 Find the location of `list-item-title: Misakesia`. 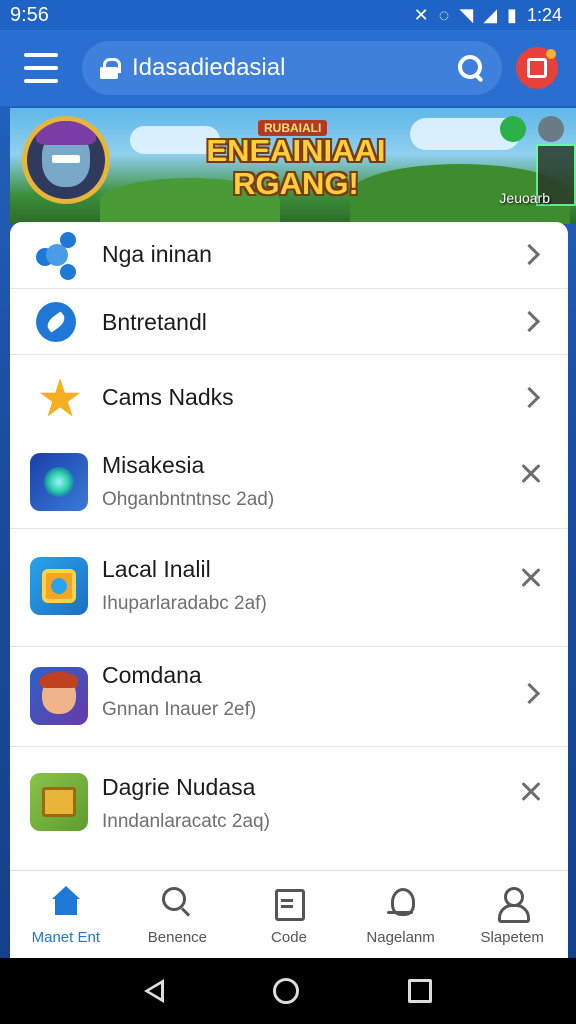

list-item-title: Misakesia is located at coordinates (153, 465).